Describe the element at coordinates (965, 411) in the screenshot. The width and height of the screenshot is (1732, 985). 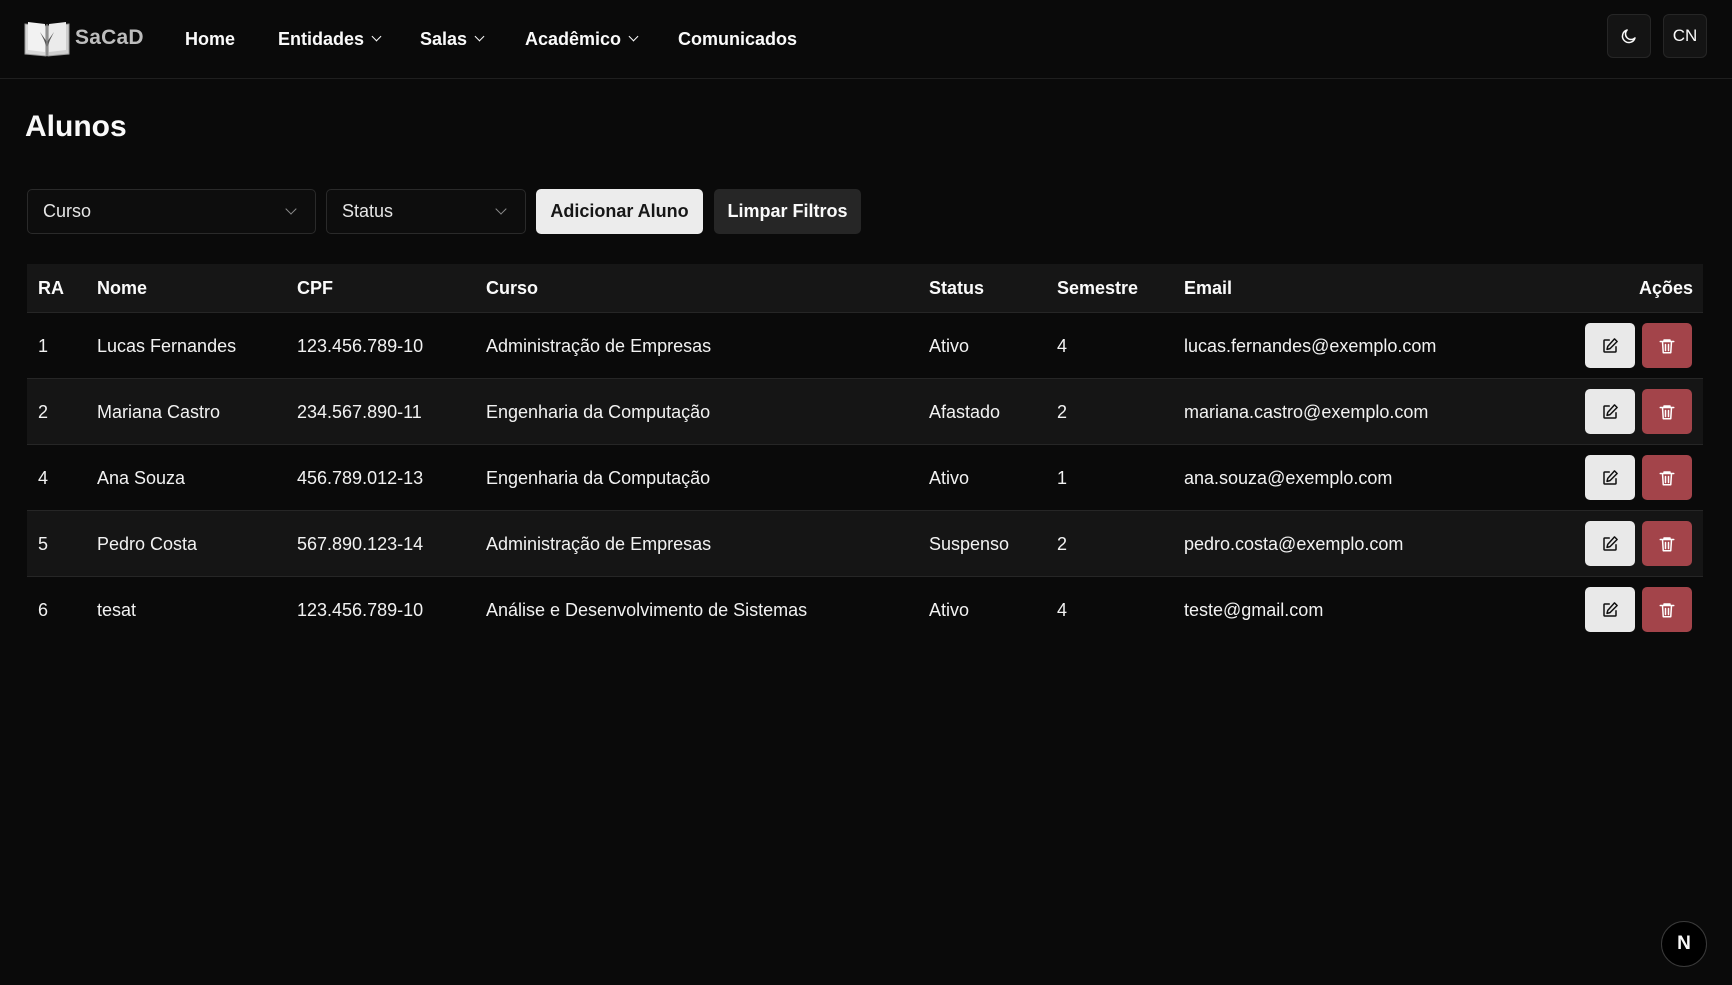
I see `cell-status: Afastado` at that location.